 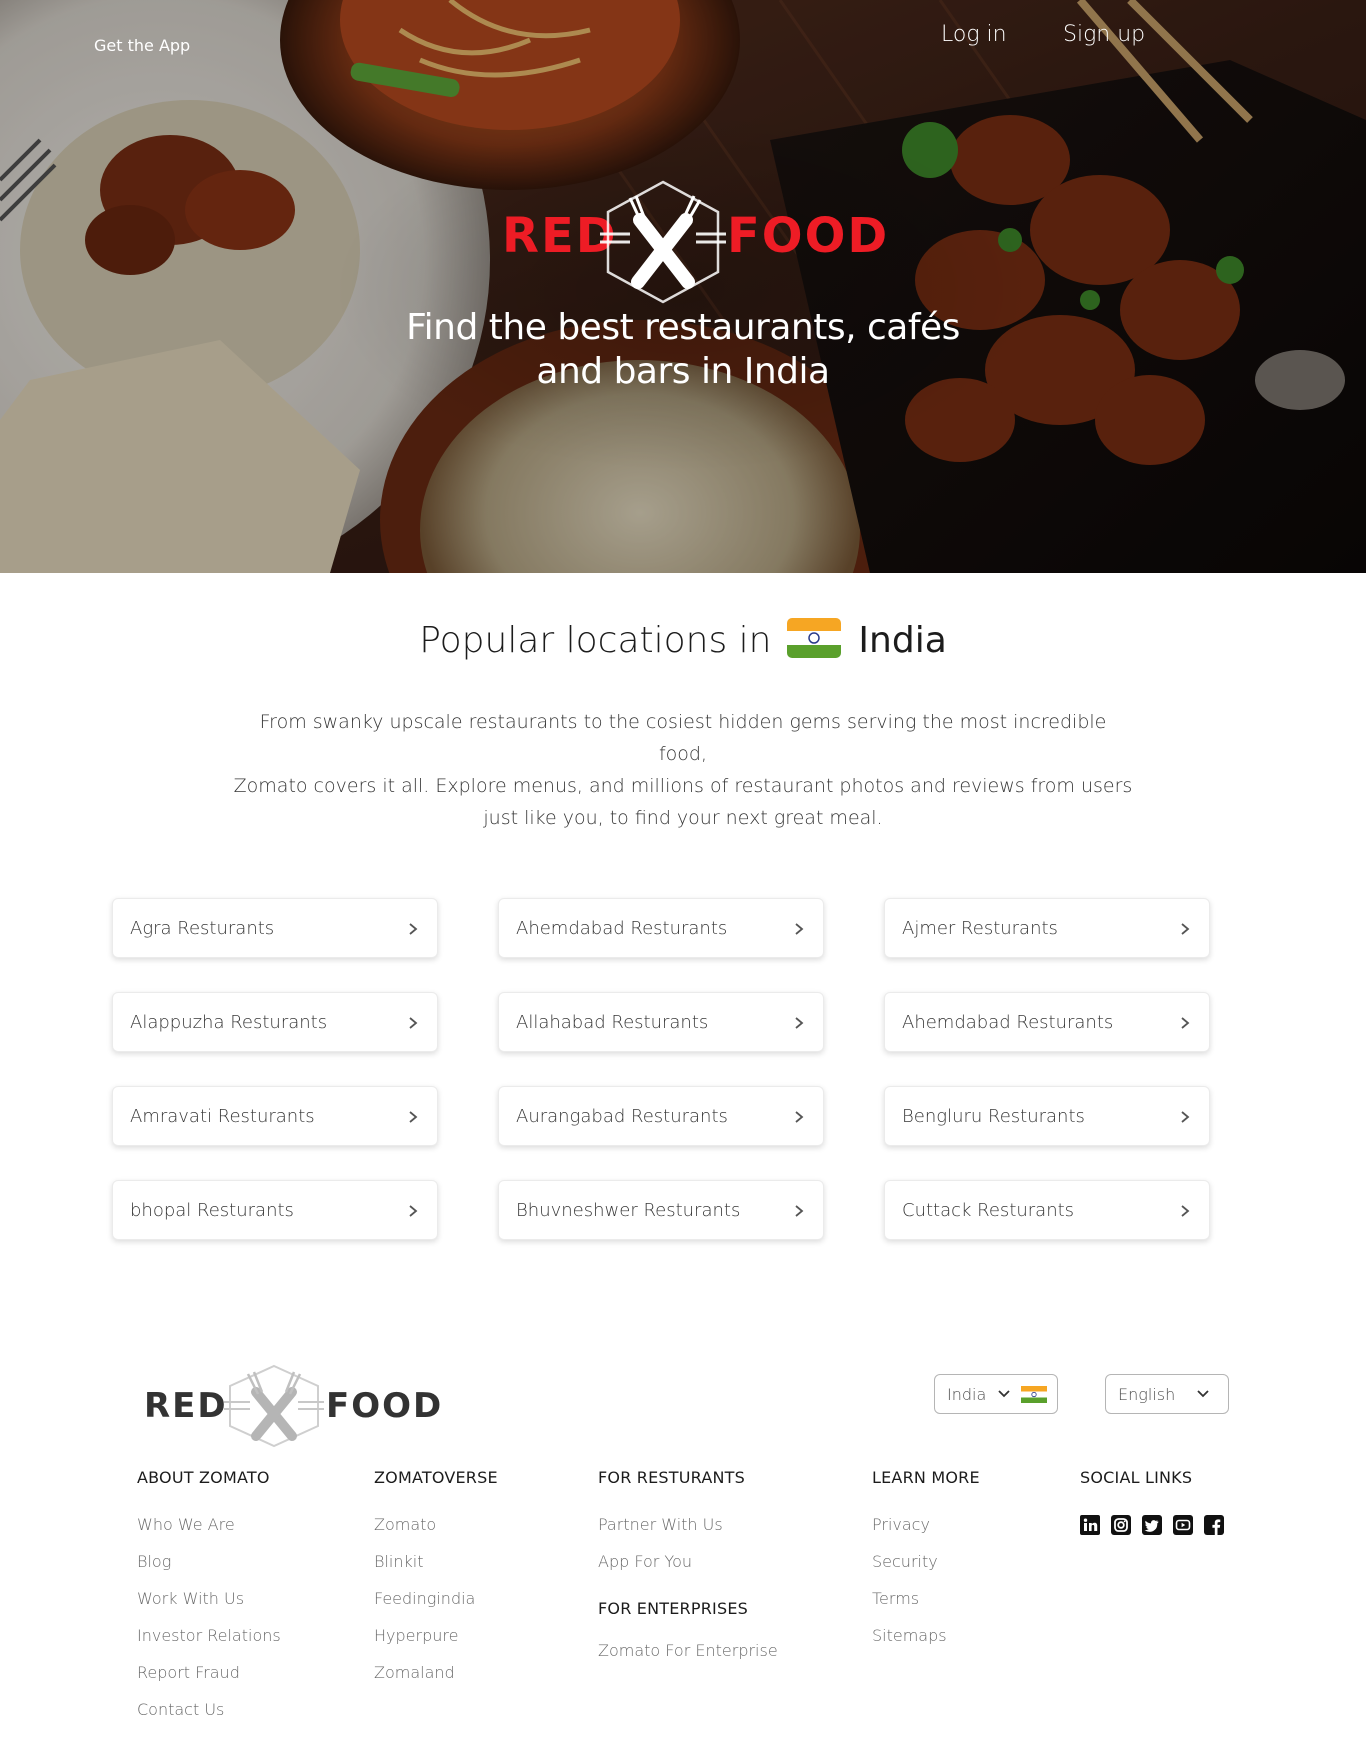 I want to click on footer-heading-enterprises: FOR ENTERPRISES, so click(x=673, y=1608).